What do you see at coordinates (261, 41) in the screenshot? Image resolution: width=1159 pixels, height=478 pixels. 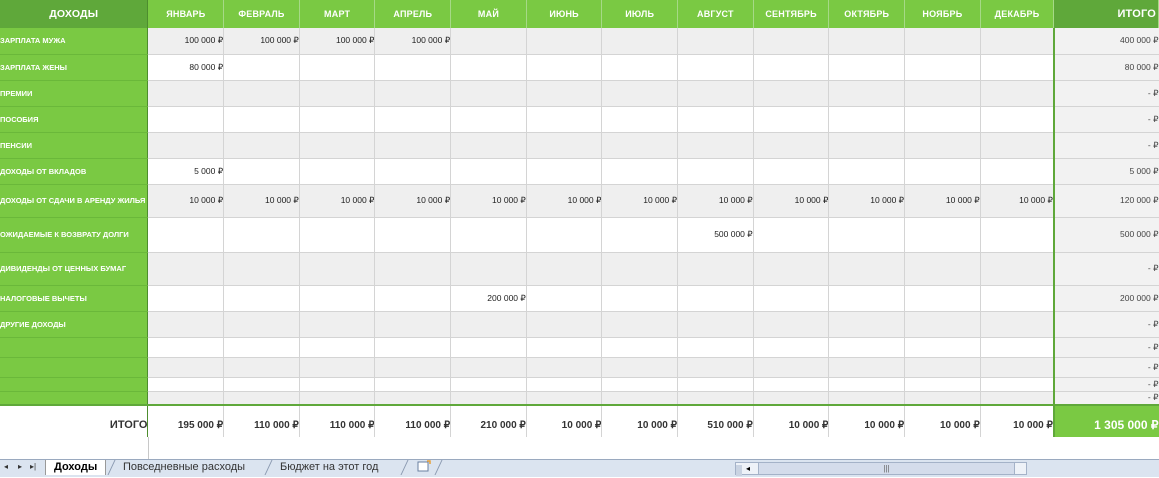 I see `table-cell: 100 000 ₽` at bounding box center [261, 41].